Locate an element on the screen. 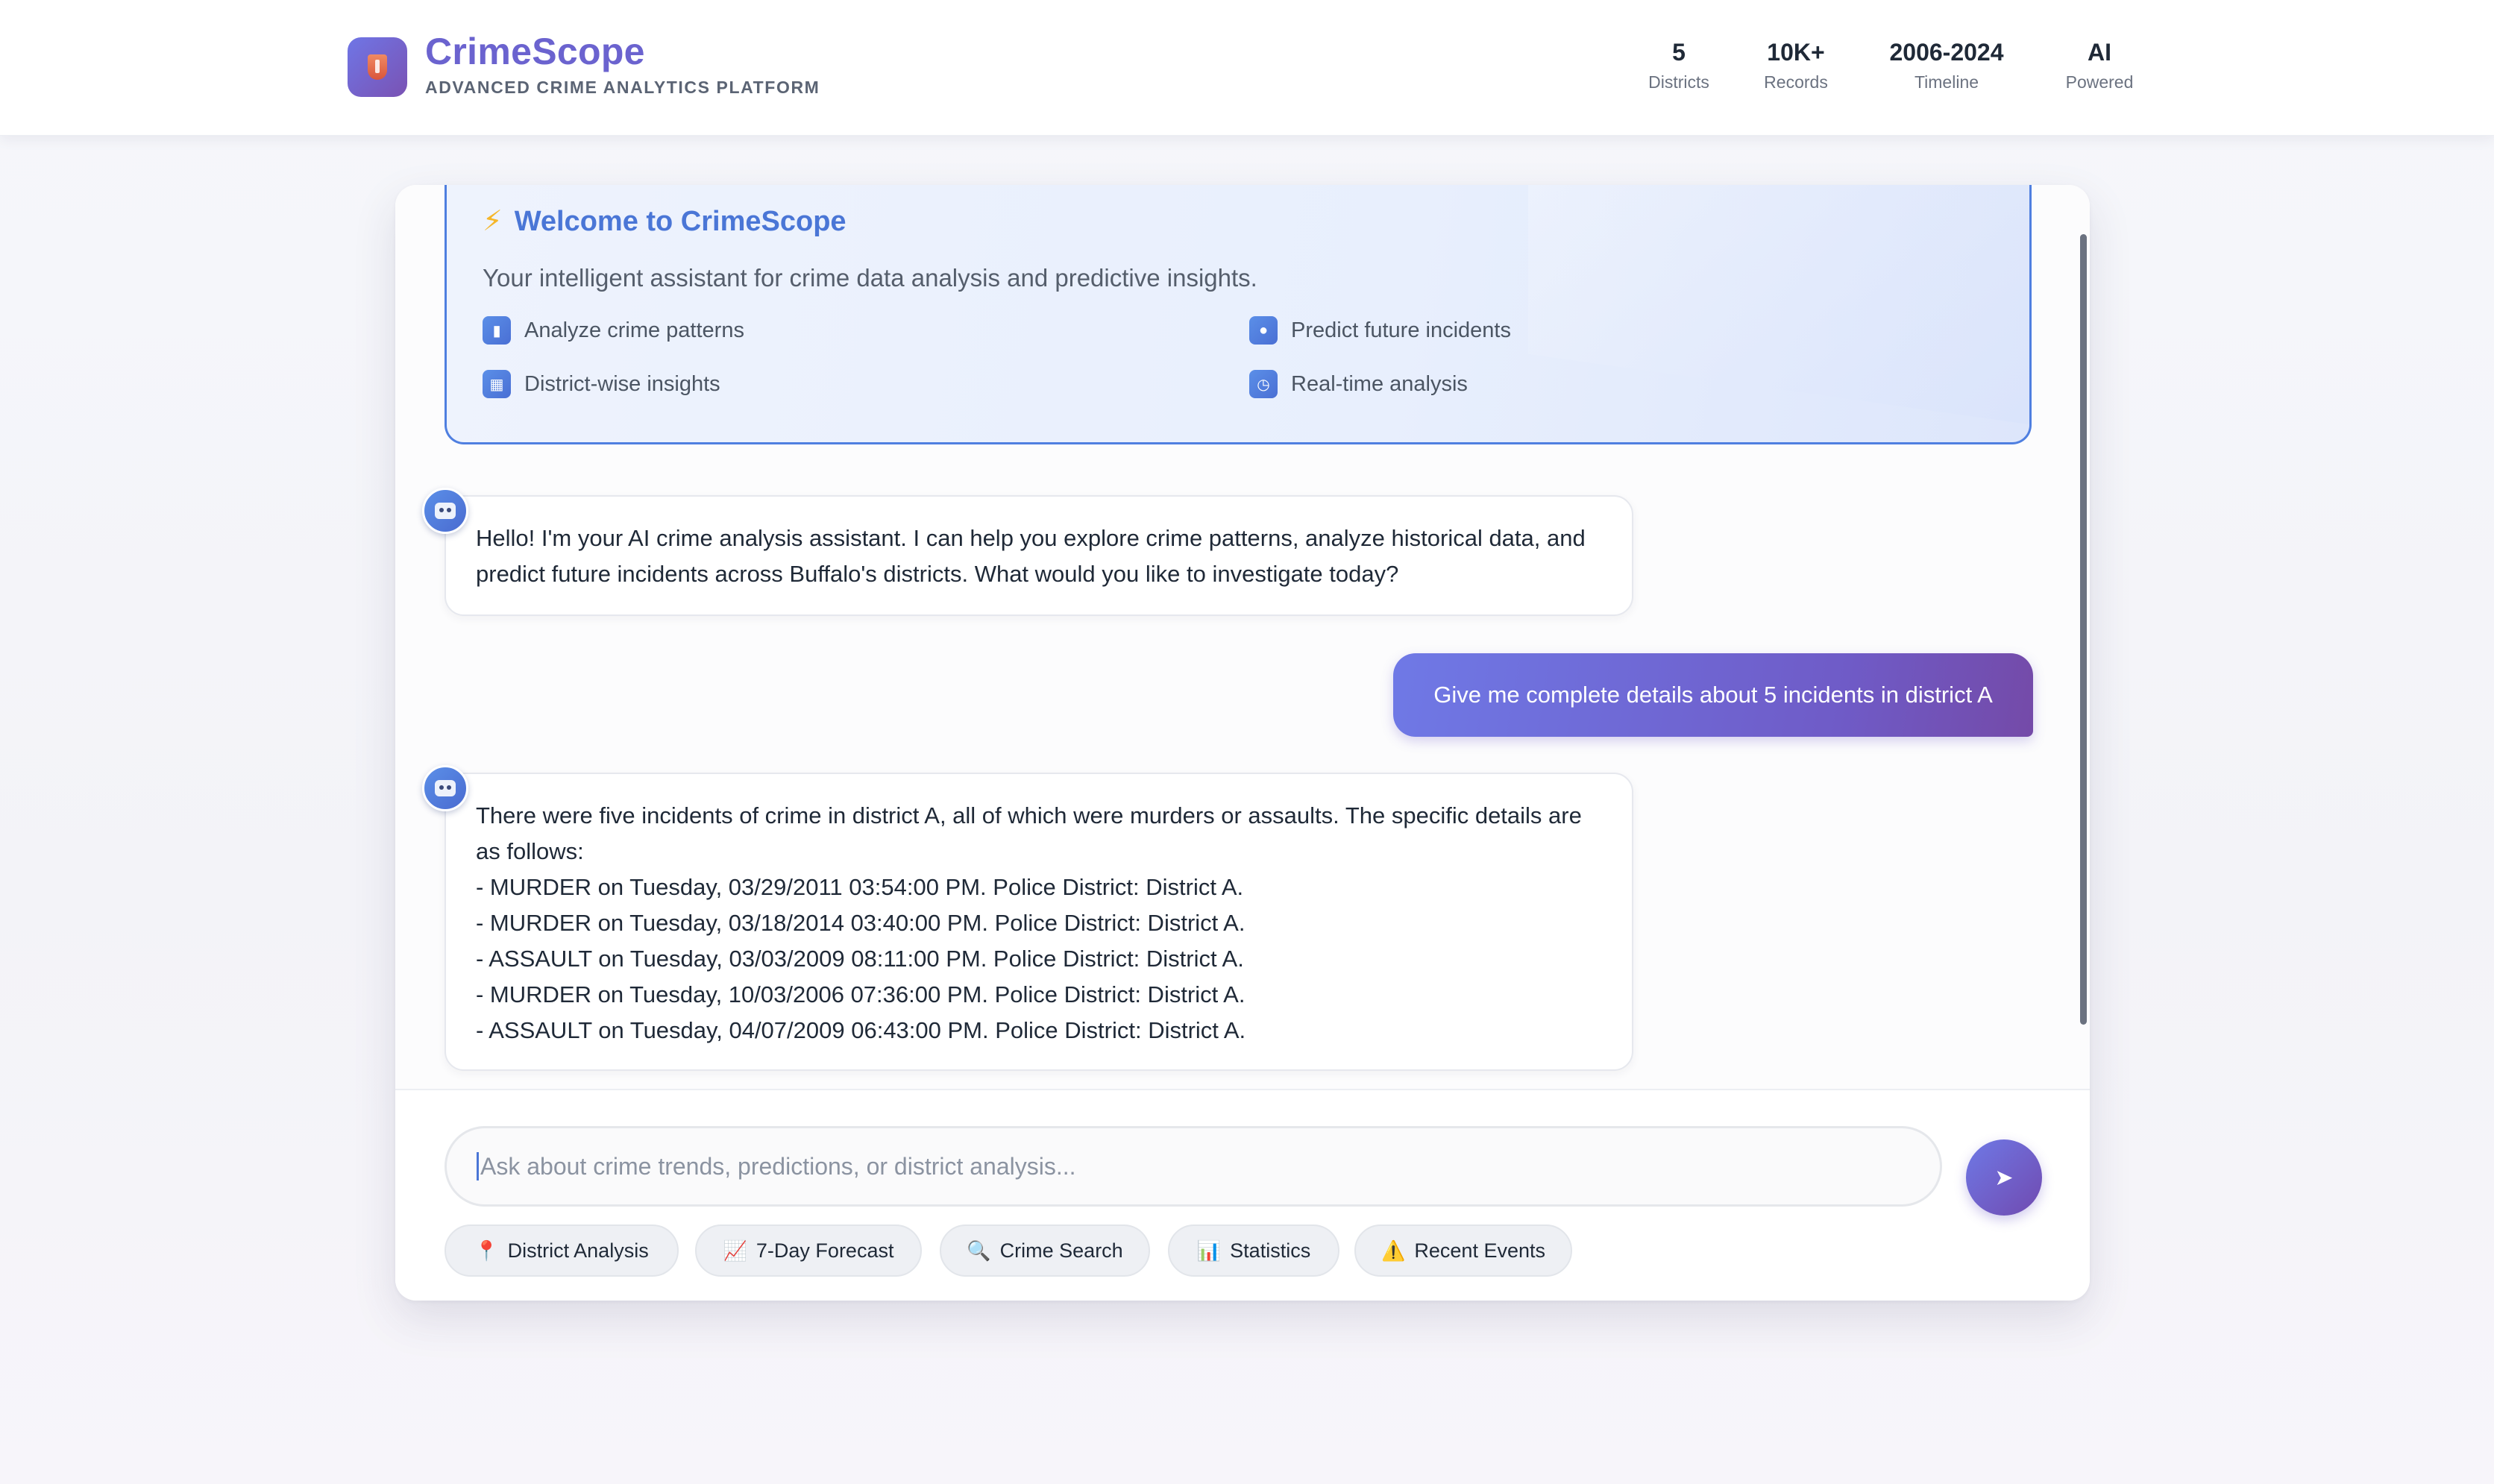 This screenshot has height=1484, width=2494. warning-icon: ⚠️ is located at coordinates (1393, 1250).